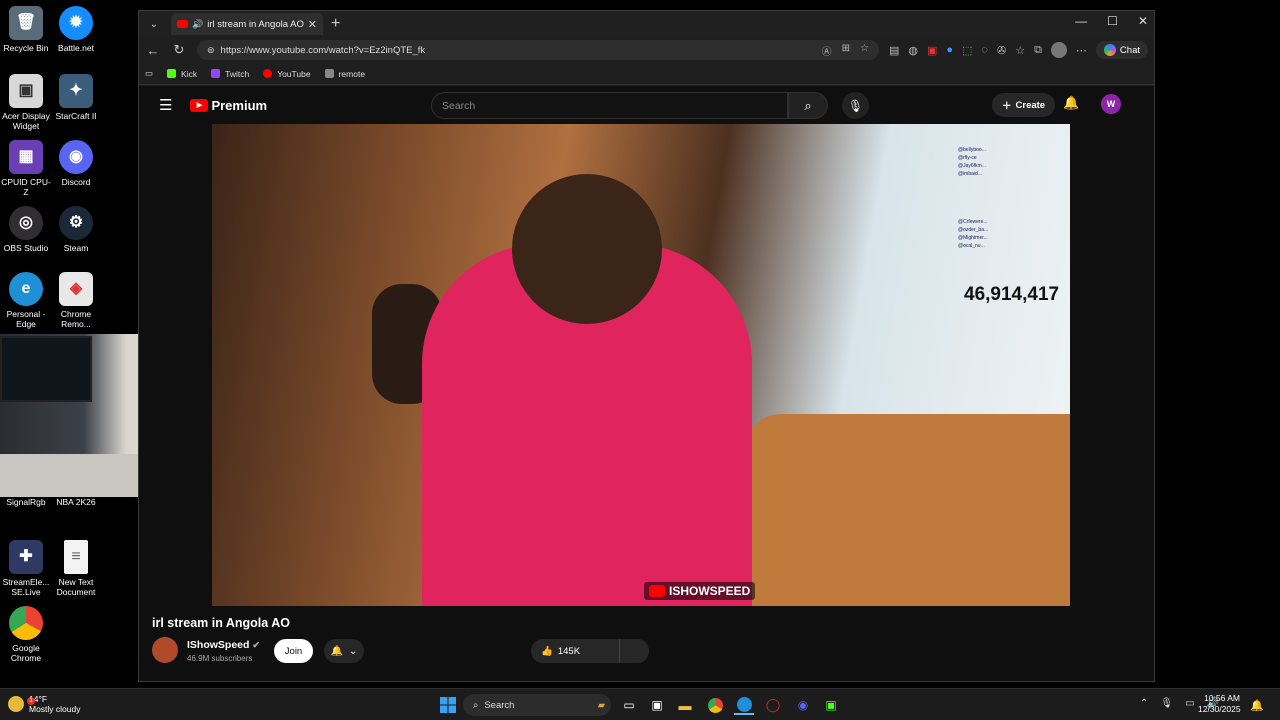  Describe the element at coordinates (808, 105) in the screenshot. I see `search-button: ⌕` at that location.